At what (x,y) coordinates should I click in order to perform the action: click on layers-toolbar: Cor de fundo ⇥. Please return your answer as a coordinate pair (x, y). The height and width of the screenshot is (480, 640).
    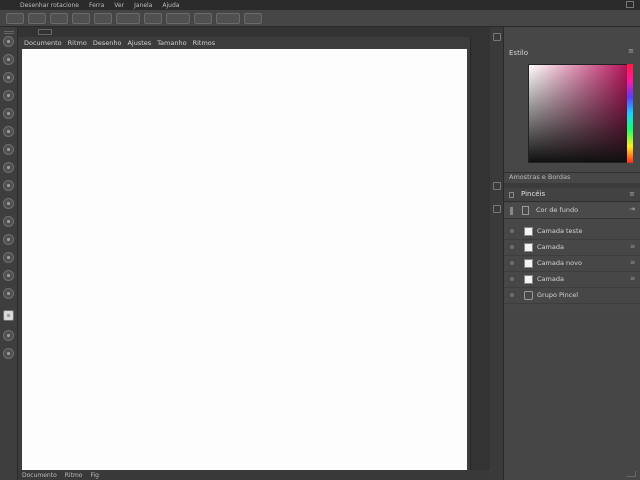
    Looking at the image, I should click on (572, 211).